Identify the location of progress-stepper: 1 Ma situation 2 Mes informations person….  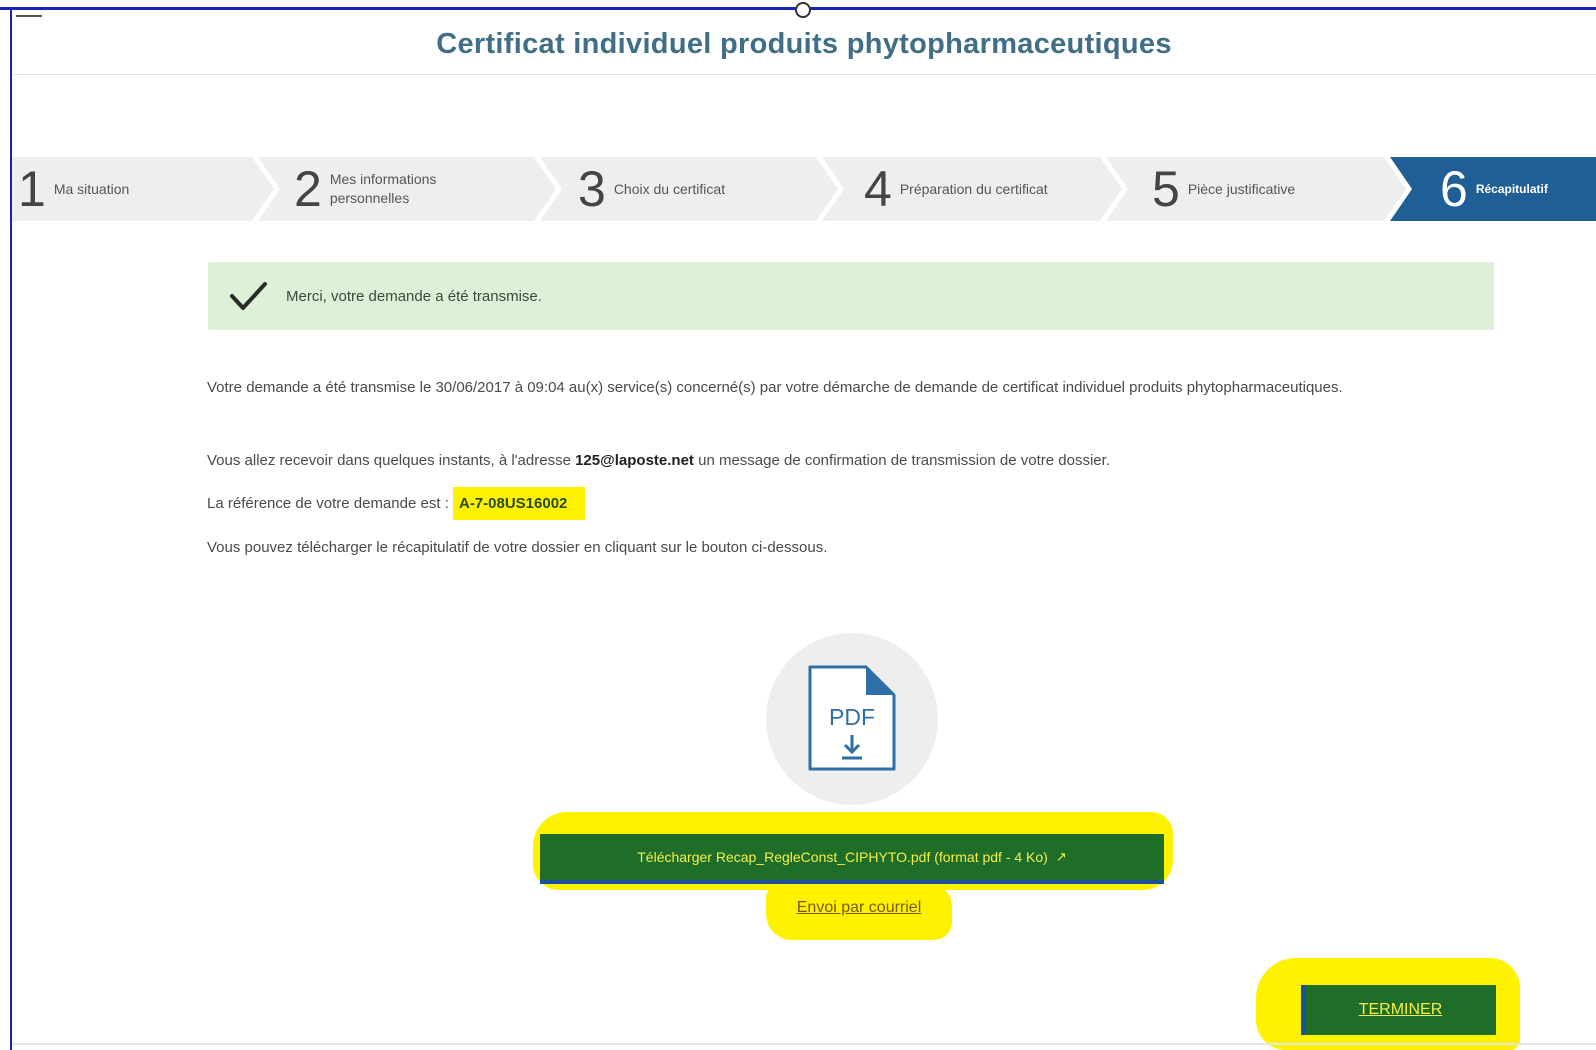
(804, 189).